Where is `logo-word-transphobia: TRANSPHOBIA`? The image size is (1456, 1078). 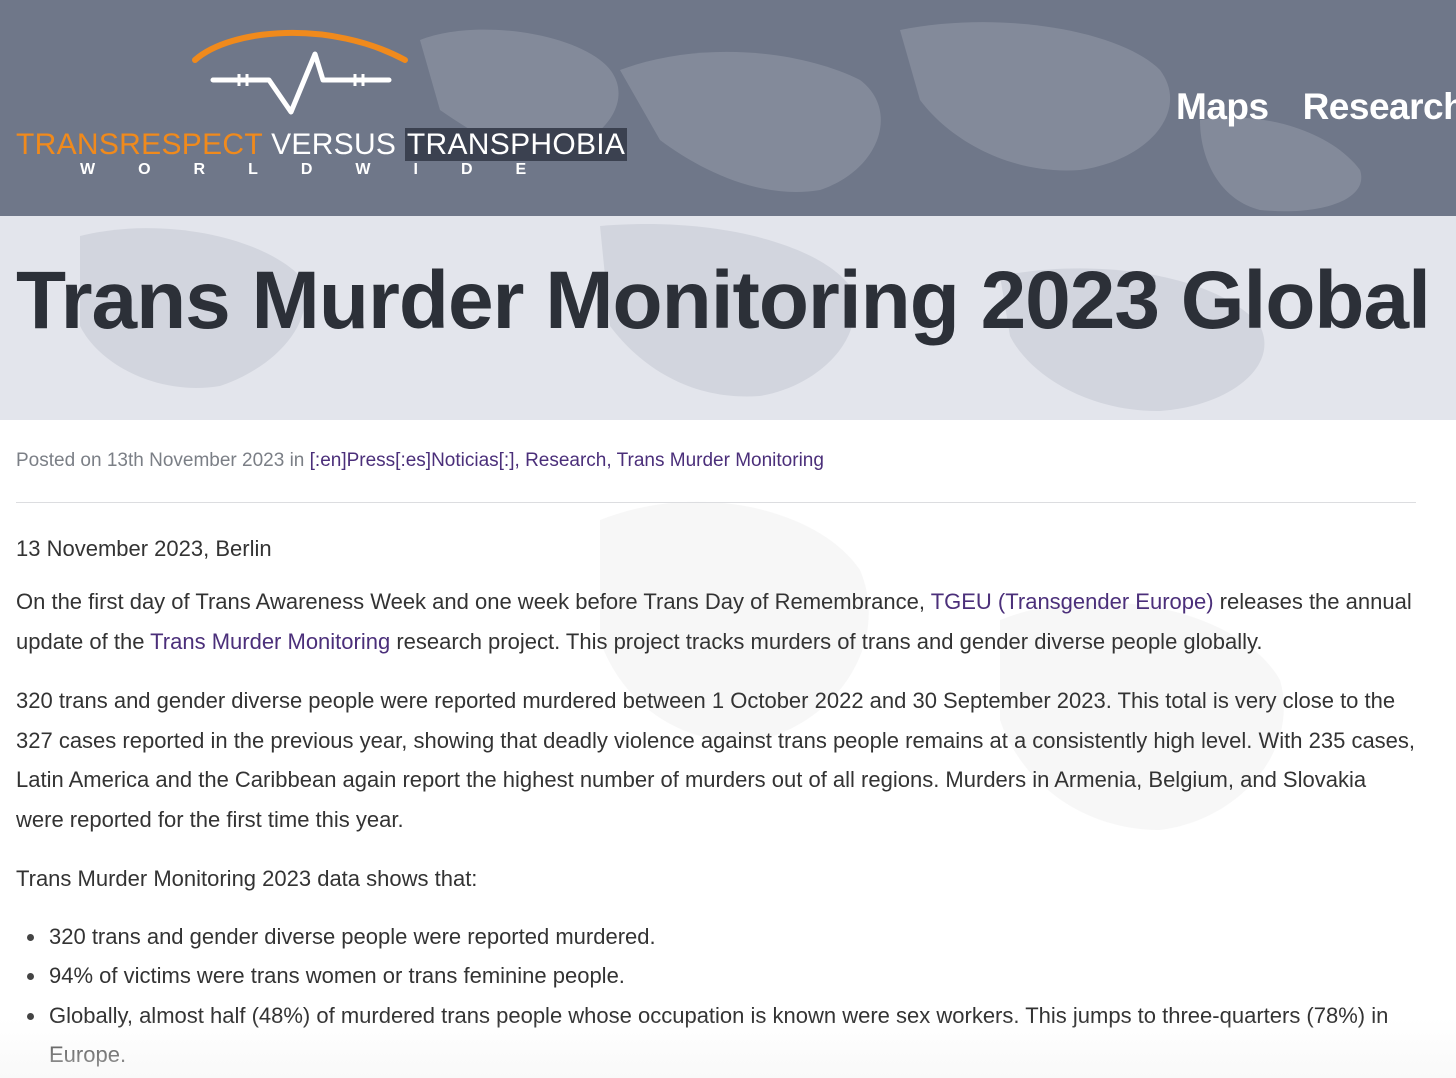
logo-word-transphobia: TRANSPHOBIA is located at coordinates (516, 144).